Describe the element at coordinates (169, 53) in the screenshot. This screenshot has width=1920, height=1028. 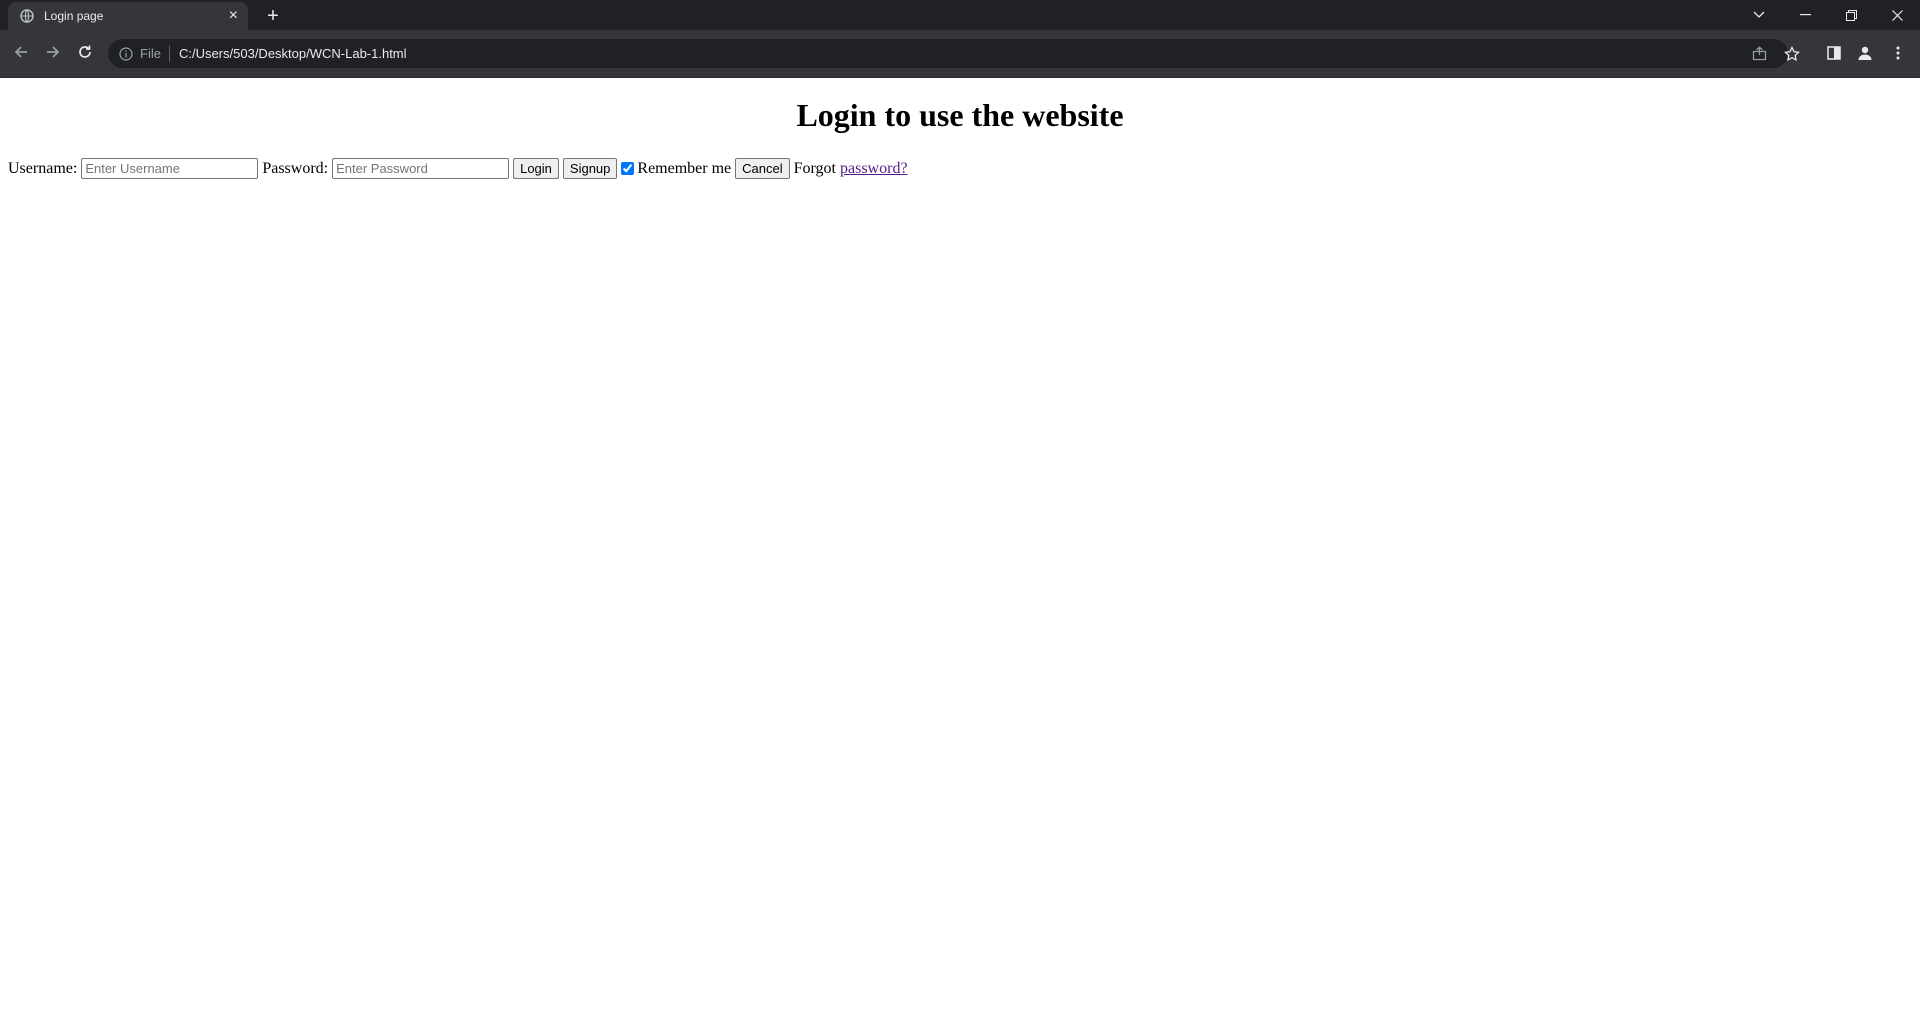
I see `address-divider` at that location.